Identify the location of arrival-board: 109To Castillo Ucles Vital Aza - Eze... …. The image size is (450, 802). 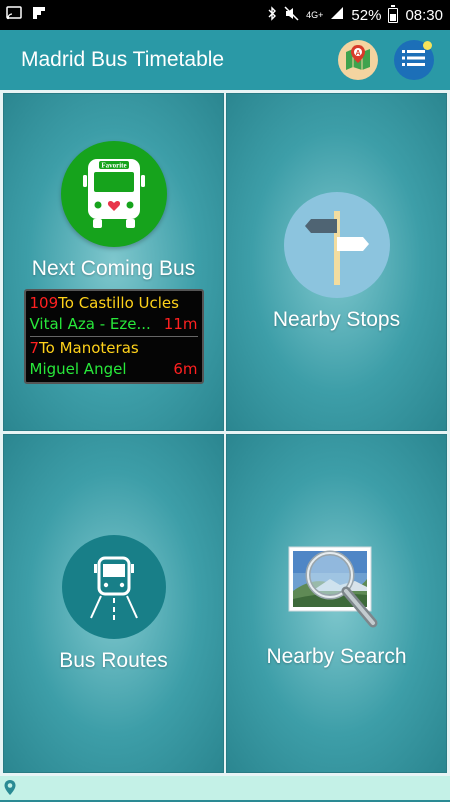
(113, 336).